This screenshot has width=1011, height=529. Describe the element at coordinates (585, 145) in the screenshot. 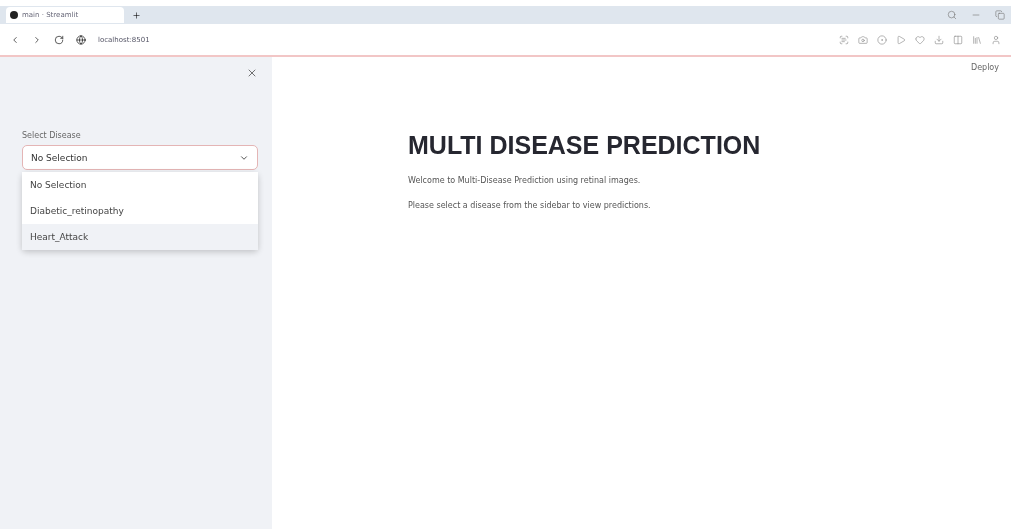

I see `page-title: MULTI DISEASE PREDICTION` at that location.